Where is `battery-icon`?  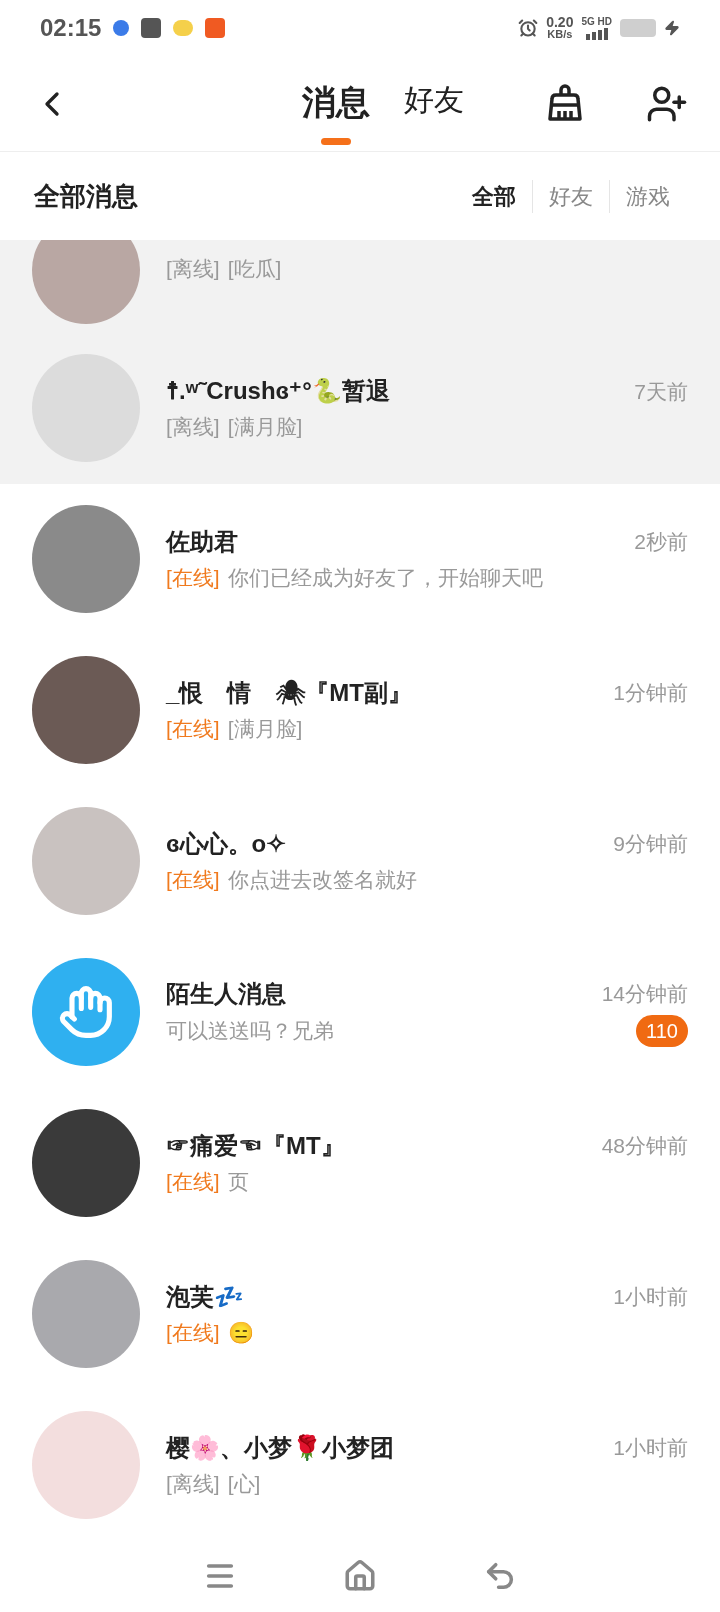
battery-icon is located at coordinates (638, 28).